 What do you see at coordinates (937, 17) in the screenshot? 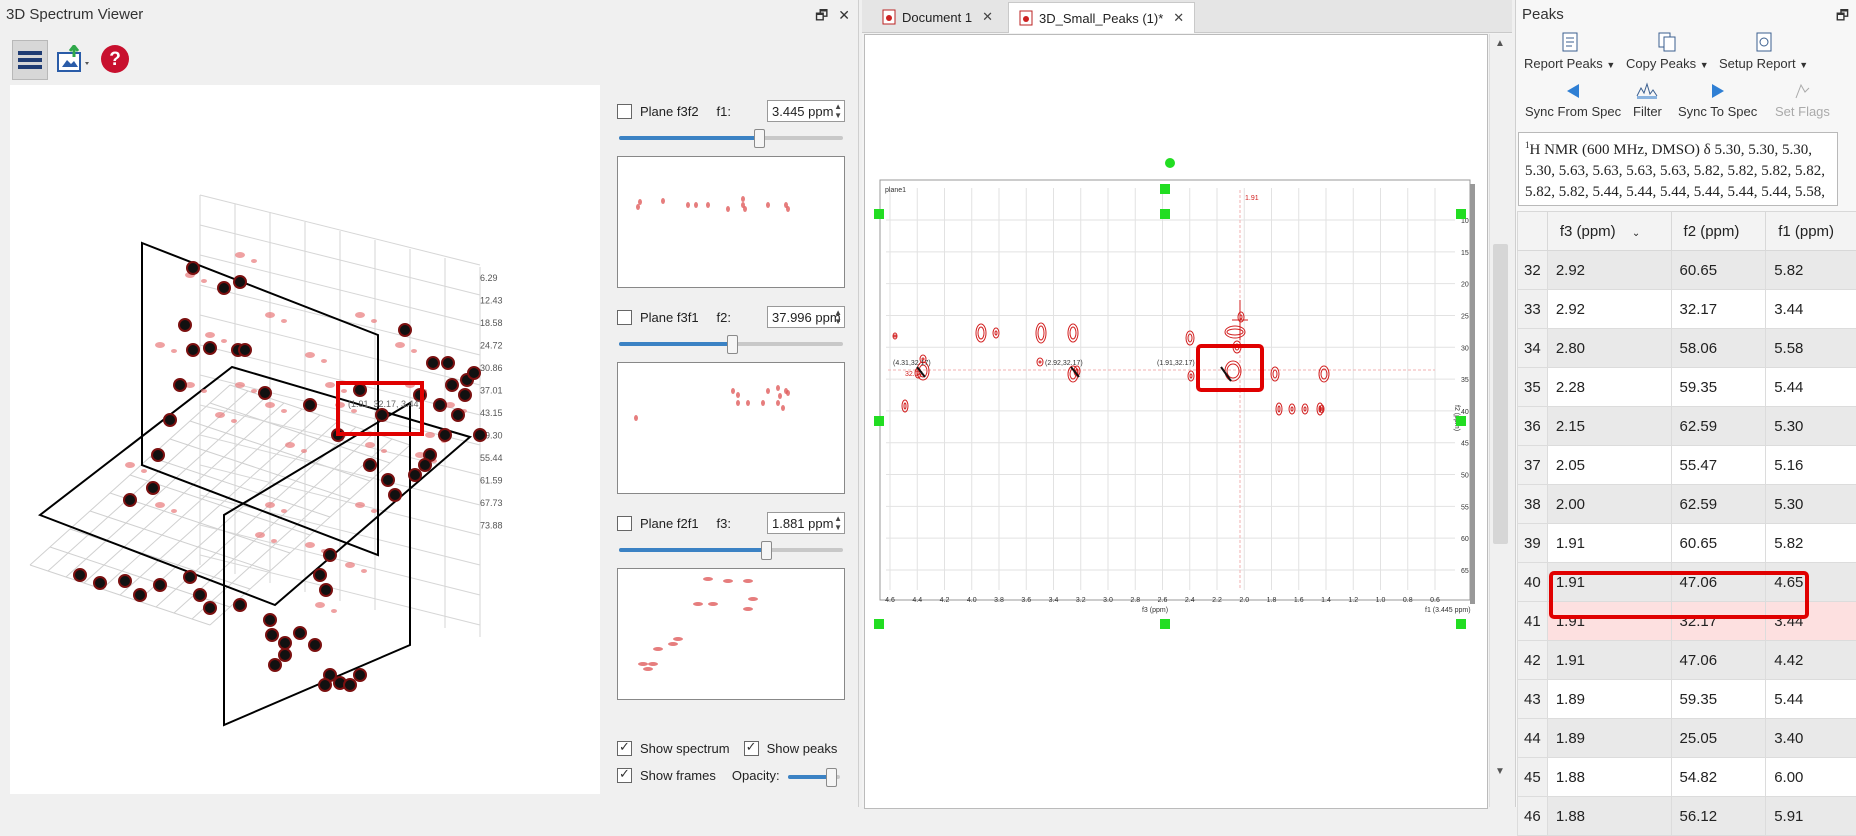
I see `tab-document-1: Document 1 ✕` at bounding box center [937, 17].